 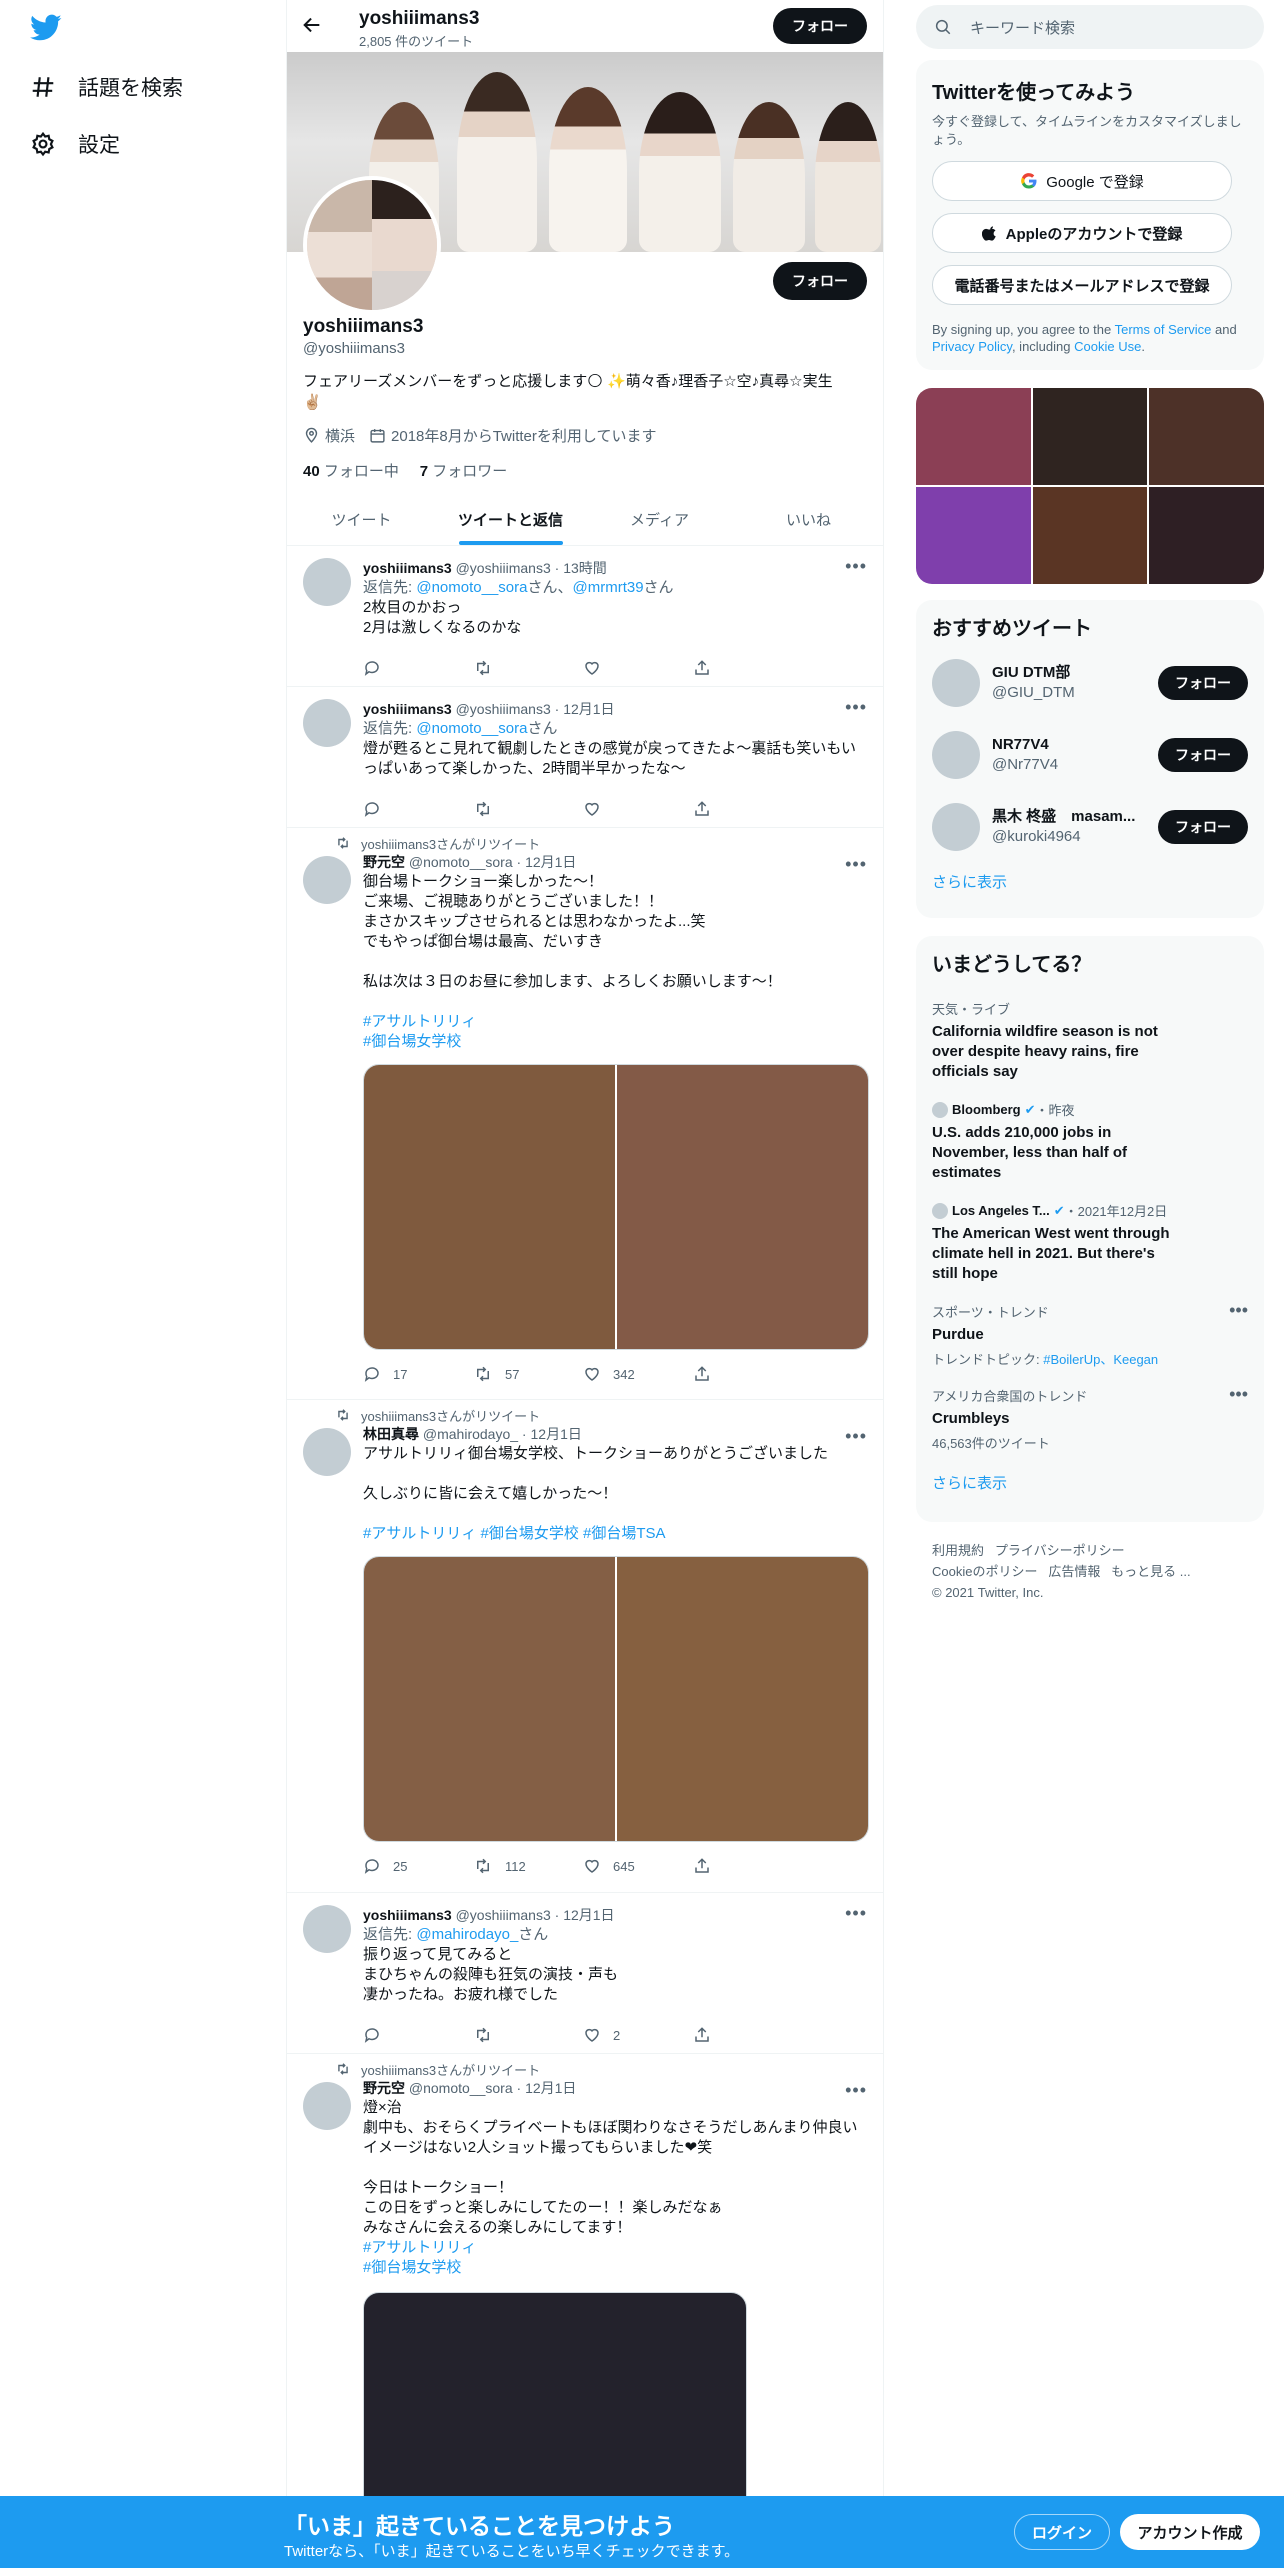 What do you see at coordinates (361, 519) in the screenshot?
I see `tab-tweets: ツイート` at bounding box center [361, 519].